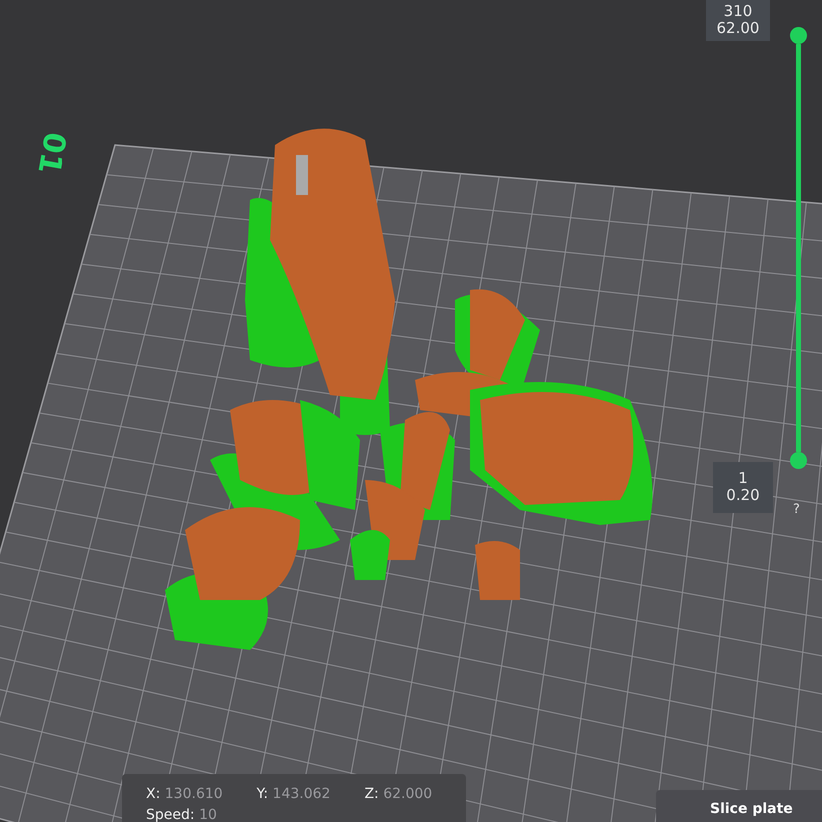 This screenshot has height=822, width=822. Describe the element at coordinates (184, 794) in the screenshot. I see `coordinate-readout: X: 130.610` at that location.